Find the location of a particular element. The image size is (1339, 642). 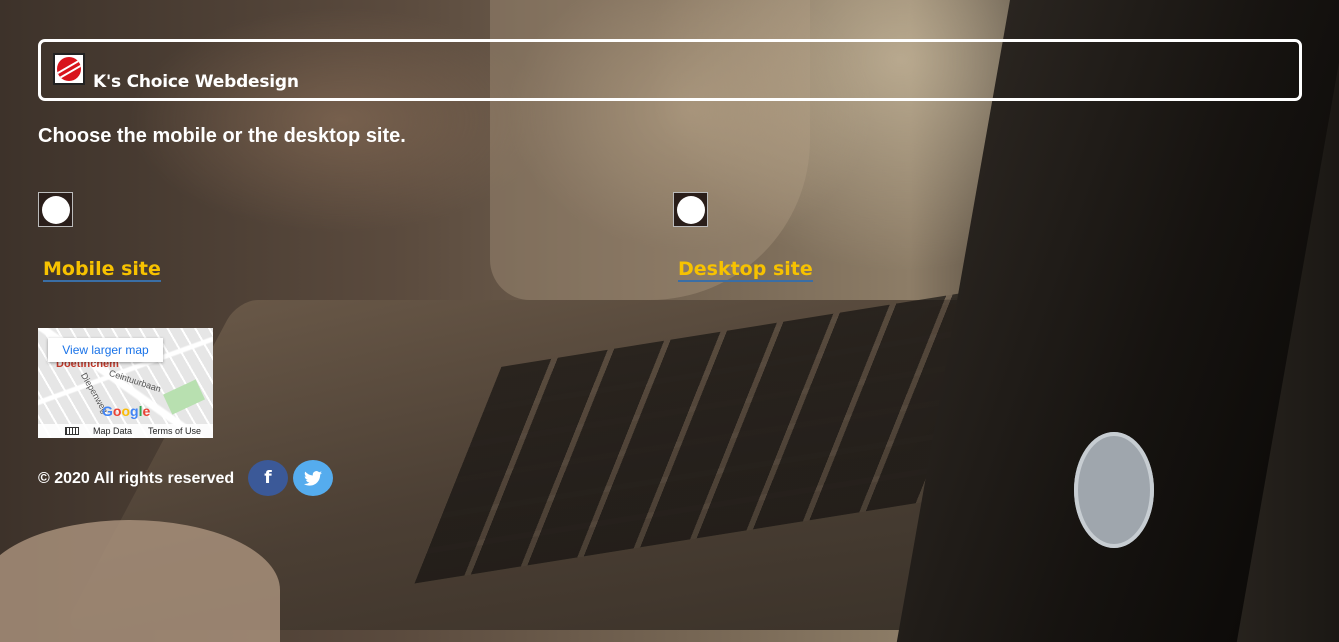

twitter-icon is located at coordinates (313, 478).